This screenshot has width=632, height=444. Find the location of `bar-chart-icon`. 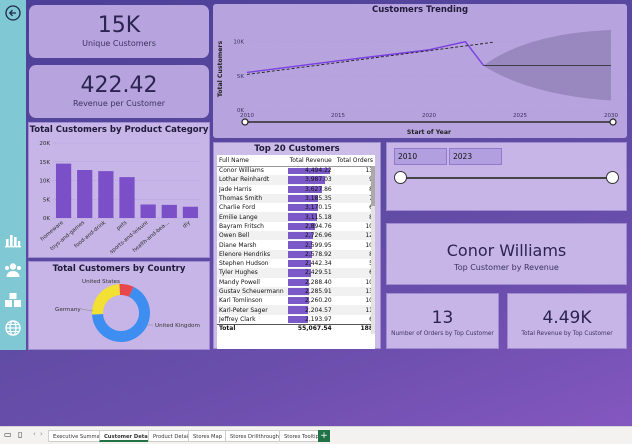

bar-chart-icon is located at coordinates (13, 241).